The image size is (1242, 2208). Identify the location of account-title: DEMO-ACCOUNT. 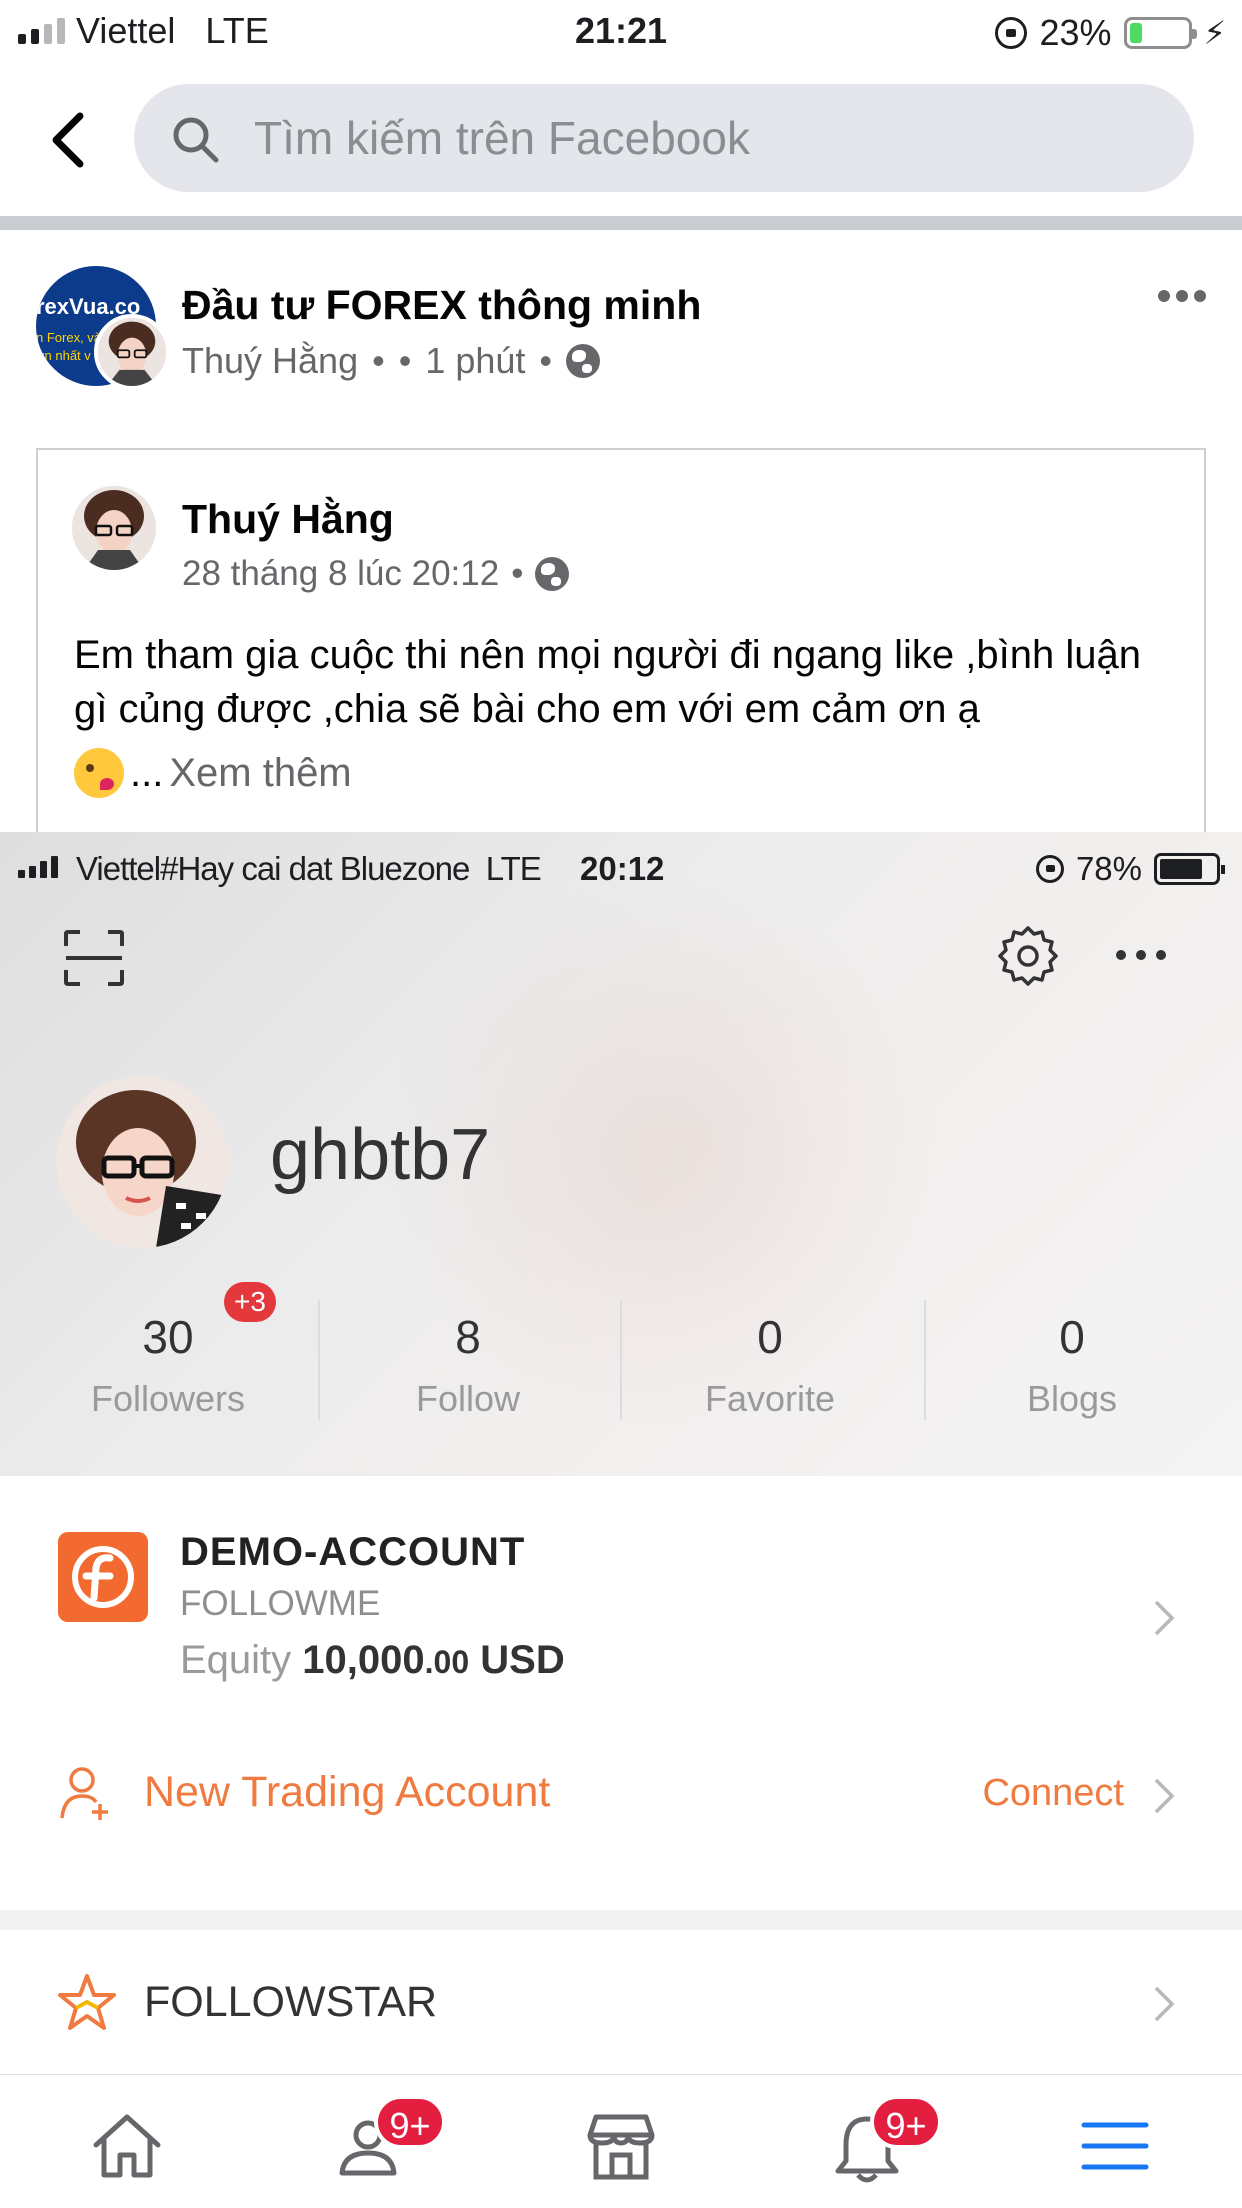
(353, 1552).